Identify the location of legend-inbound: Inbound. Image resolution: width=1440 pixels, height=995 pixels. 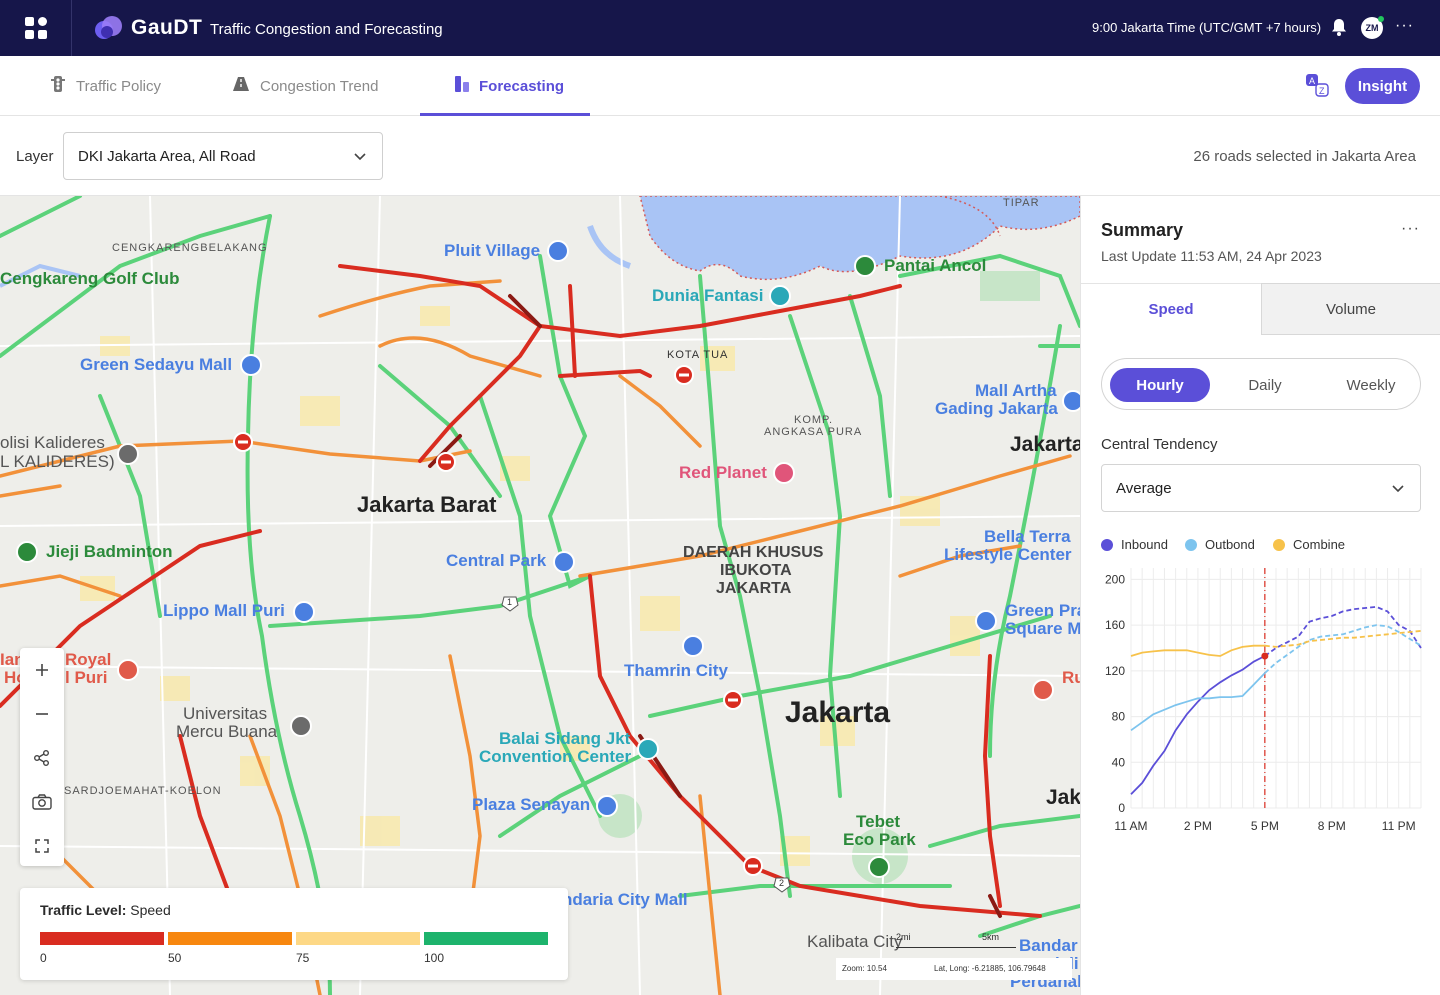
(1134, 544).